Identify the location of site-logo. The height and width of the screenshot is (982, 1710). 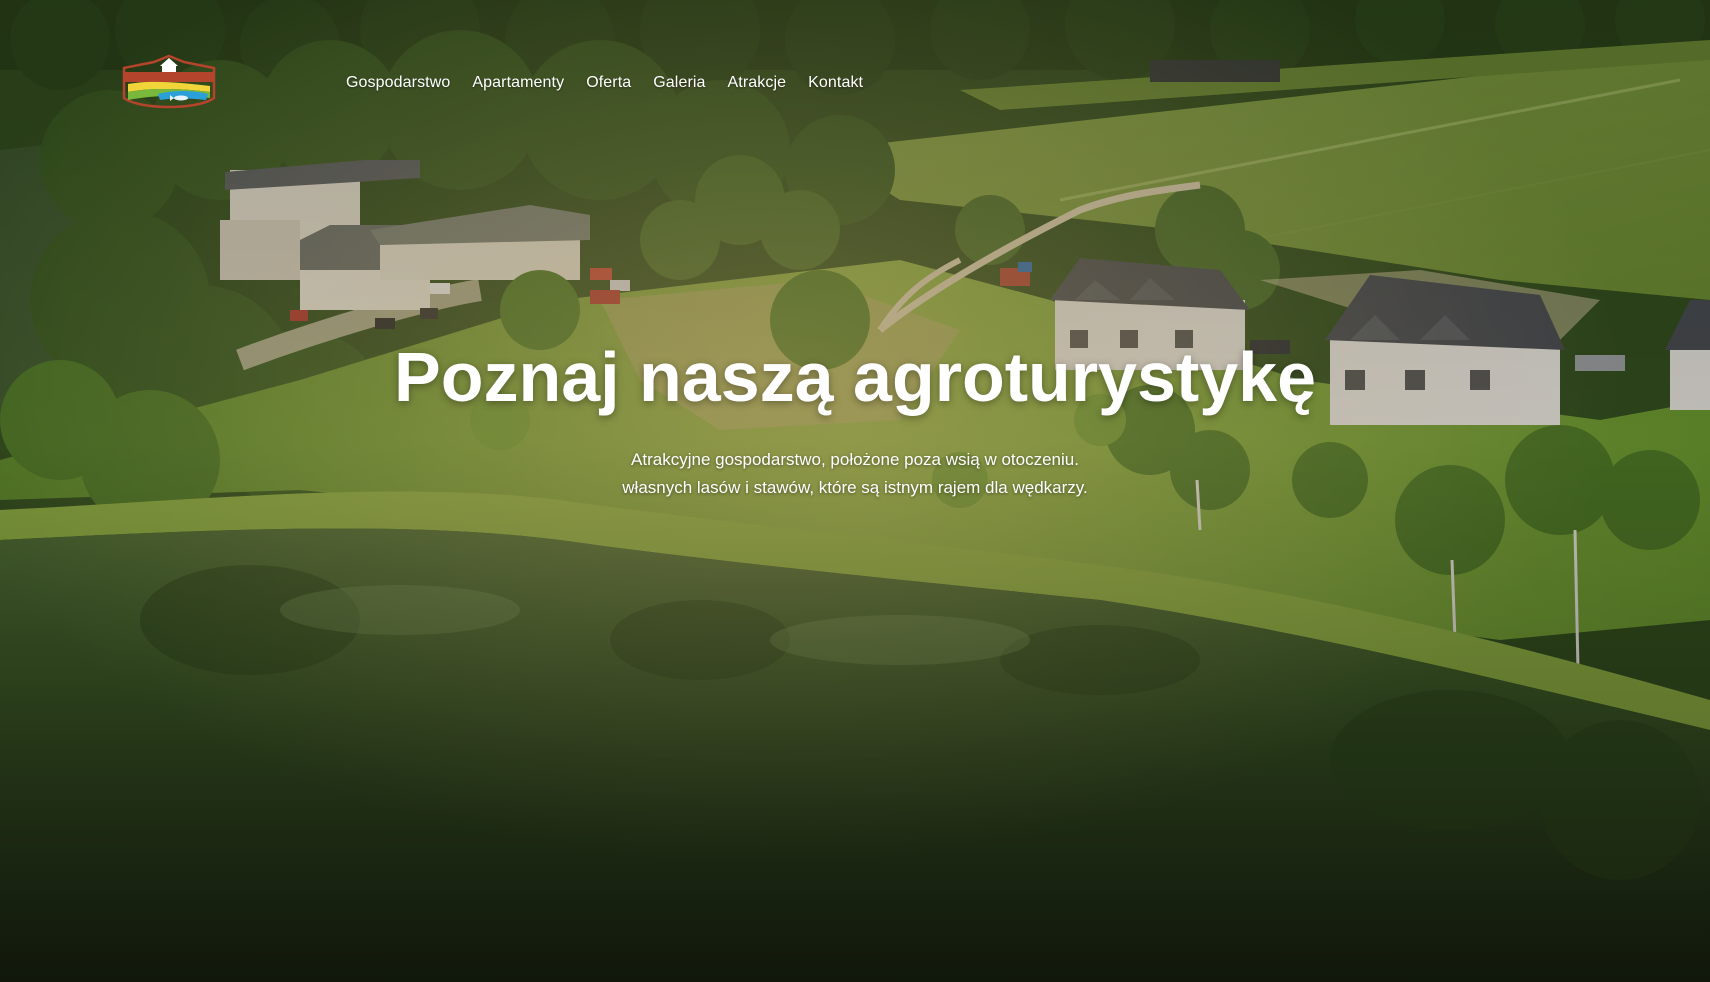
(169, 86).